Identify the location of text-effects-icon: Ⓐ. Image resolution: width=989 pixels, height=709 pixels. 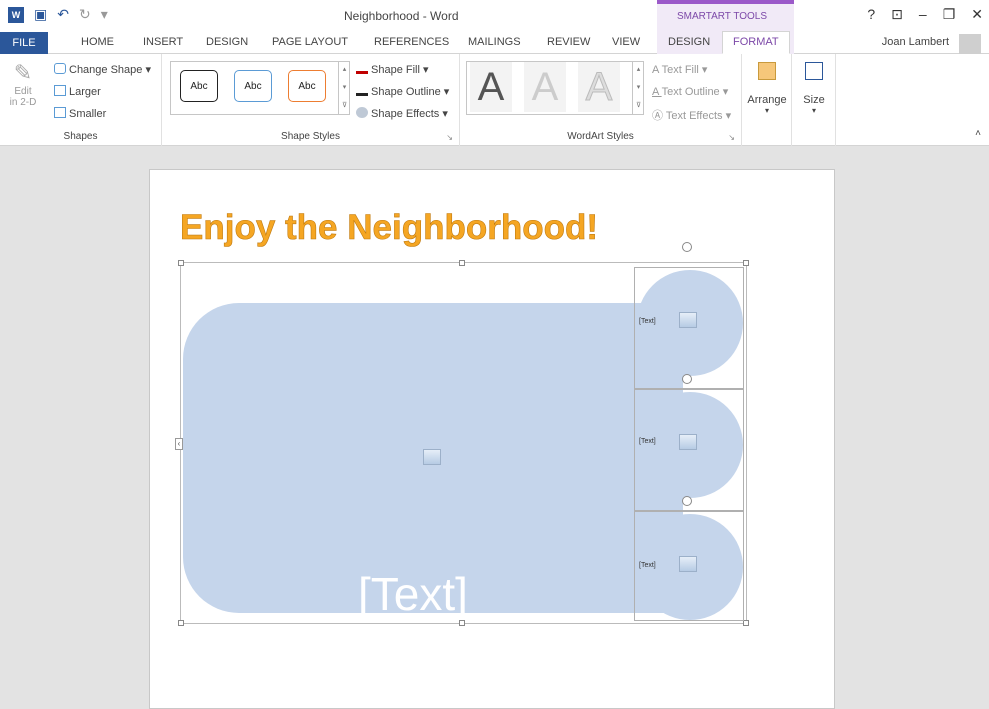
(659, 116).